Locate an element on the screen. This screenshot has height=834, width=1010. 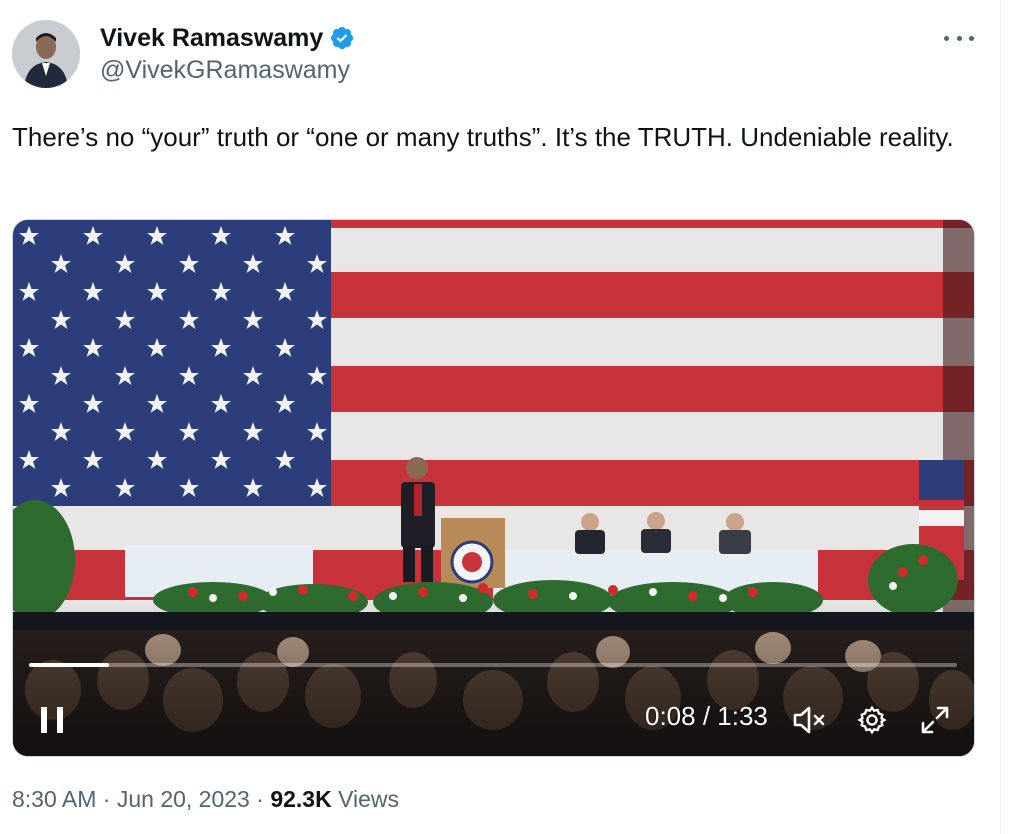
video-progress-fill is located at coordinates (69, 665).